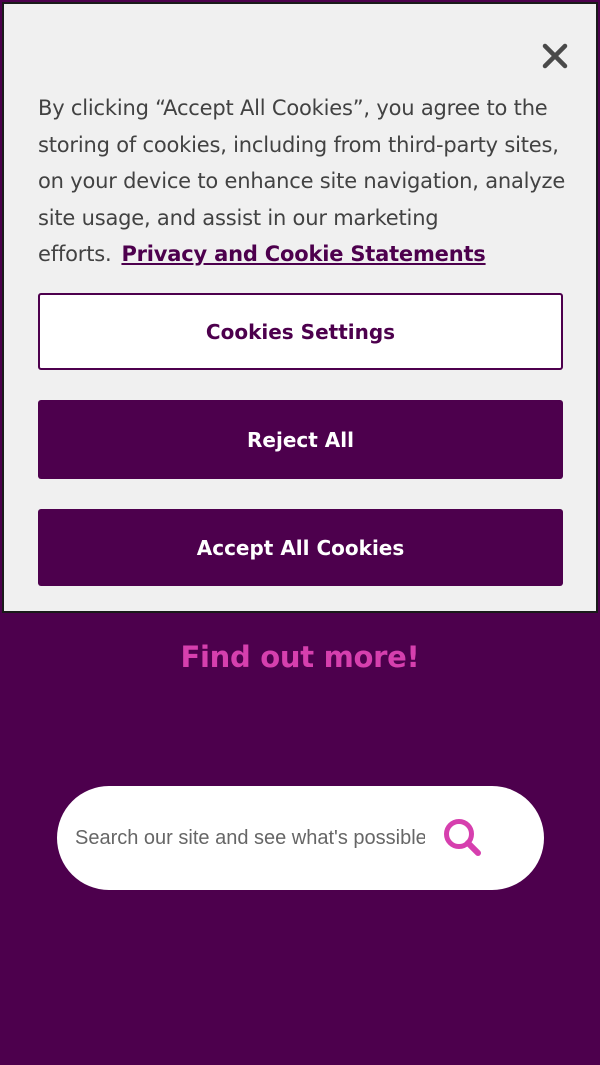 This screenshot has width=600, height=1065. Describe the element at coordinates (300, 547) in the screenshot. I see `accept-all-cookies-button: Accept All Cookies` at that location.